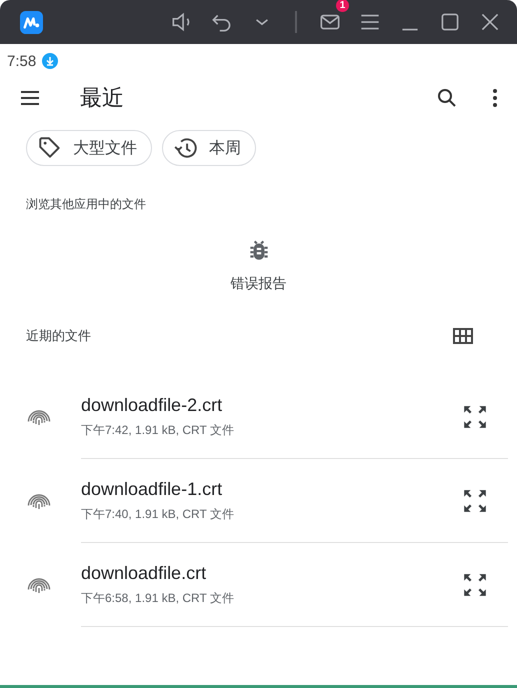 The height and width of the screenshot is (688, 517). What do you see at coordinates (158, 598) in the screenshot?
I see `file-details: 下午6:58, 1.91 kB, CRT 文件` at bounding box center [158, 598].